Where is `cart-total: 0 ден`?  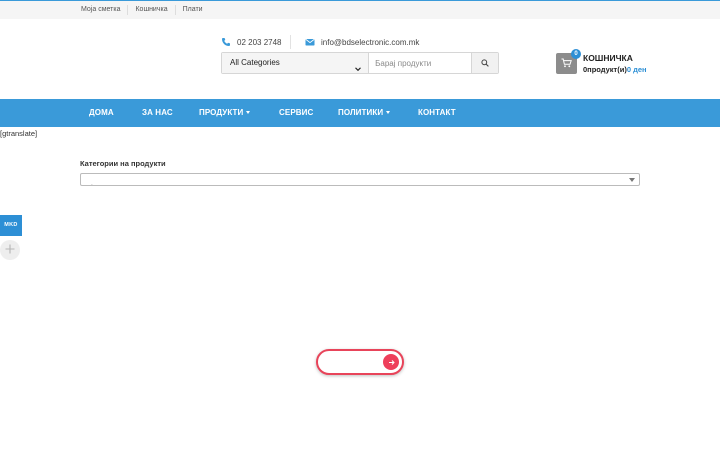 cart-total: 0 ден is located at coordinates (636, 69).